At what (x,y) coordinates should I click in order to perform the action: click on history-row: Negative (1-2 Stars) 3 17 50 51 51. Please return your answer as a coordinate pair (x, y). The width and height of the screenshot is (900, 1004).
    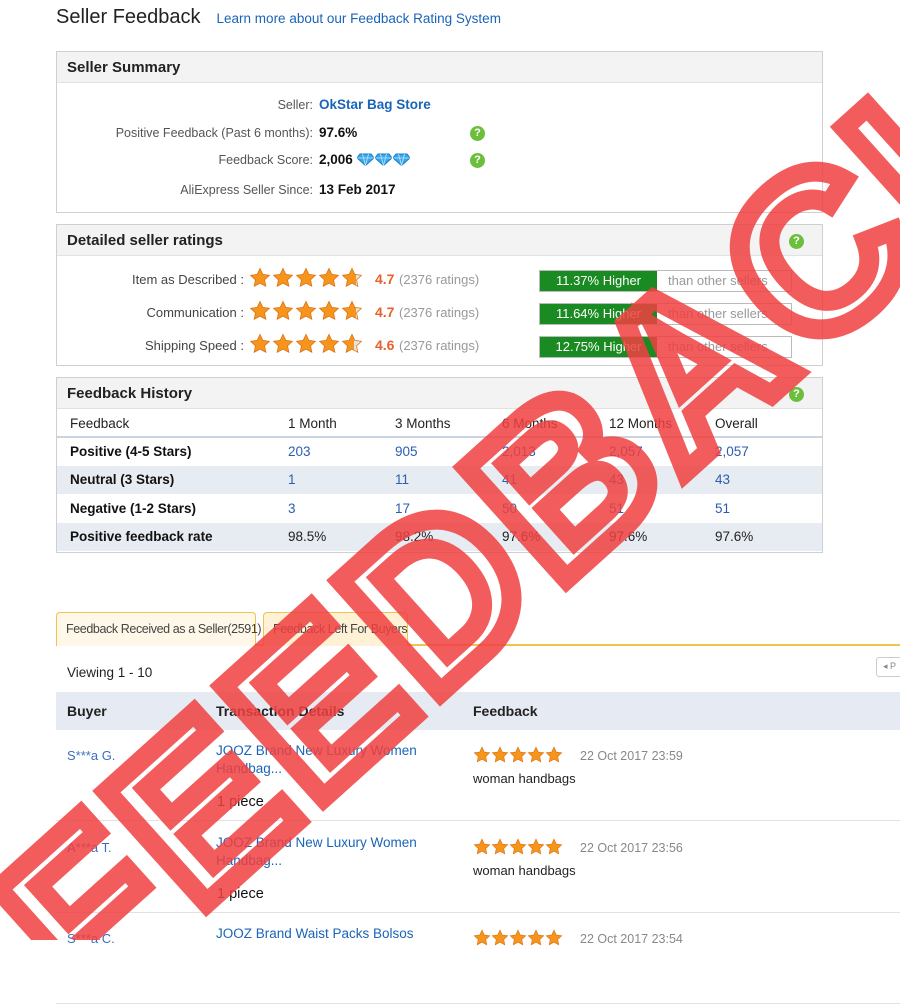
    Looking at the image, I should click on (439, 508).